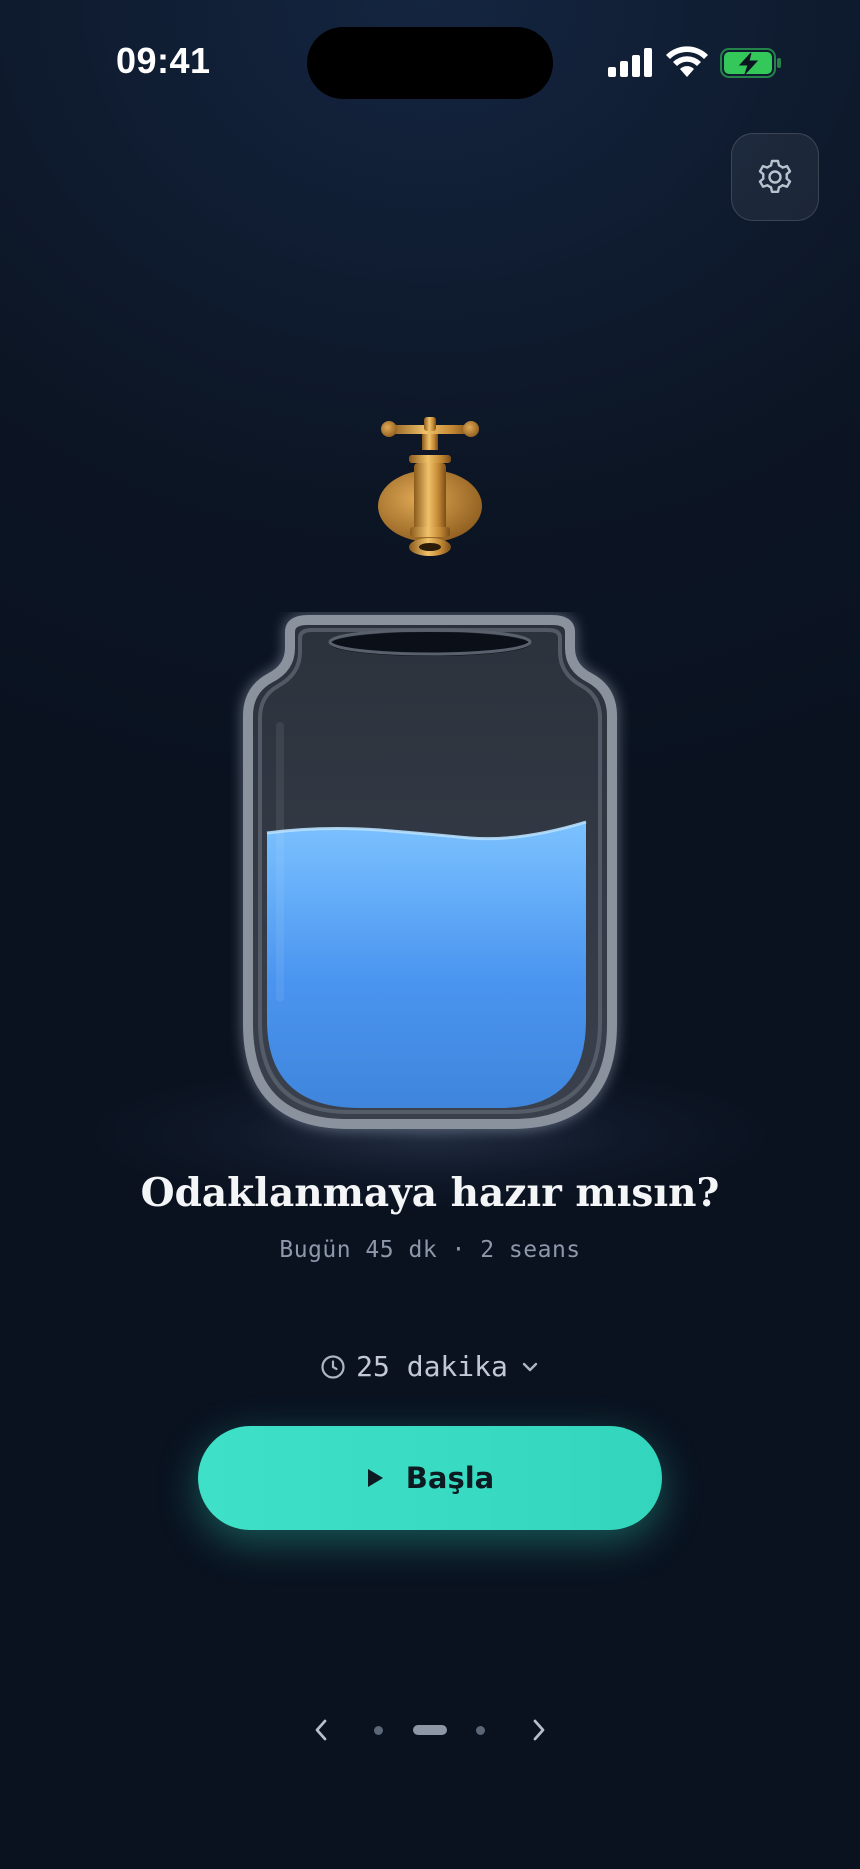 This screenshot has height=1869, width=860. Describe the element at coordinates (163, 60) in the screenshot. I see `status-time: 09:41` at that location.